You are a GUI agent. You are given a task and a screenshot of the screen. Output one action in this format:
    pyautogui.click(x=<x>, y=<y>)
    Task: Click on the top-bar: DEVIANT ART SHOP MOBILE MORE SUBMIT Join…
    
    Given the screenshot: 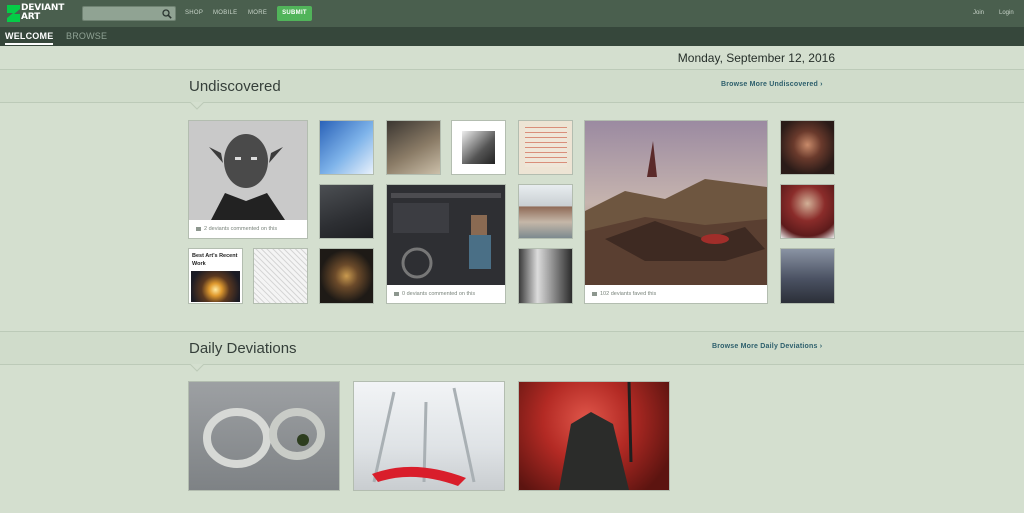 What is the action you would take?
    pyautogui.click(x=512, y=13)
    